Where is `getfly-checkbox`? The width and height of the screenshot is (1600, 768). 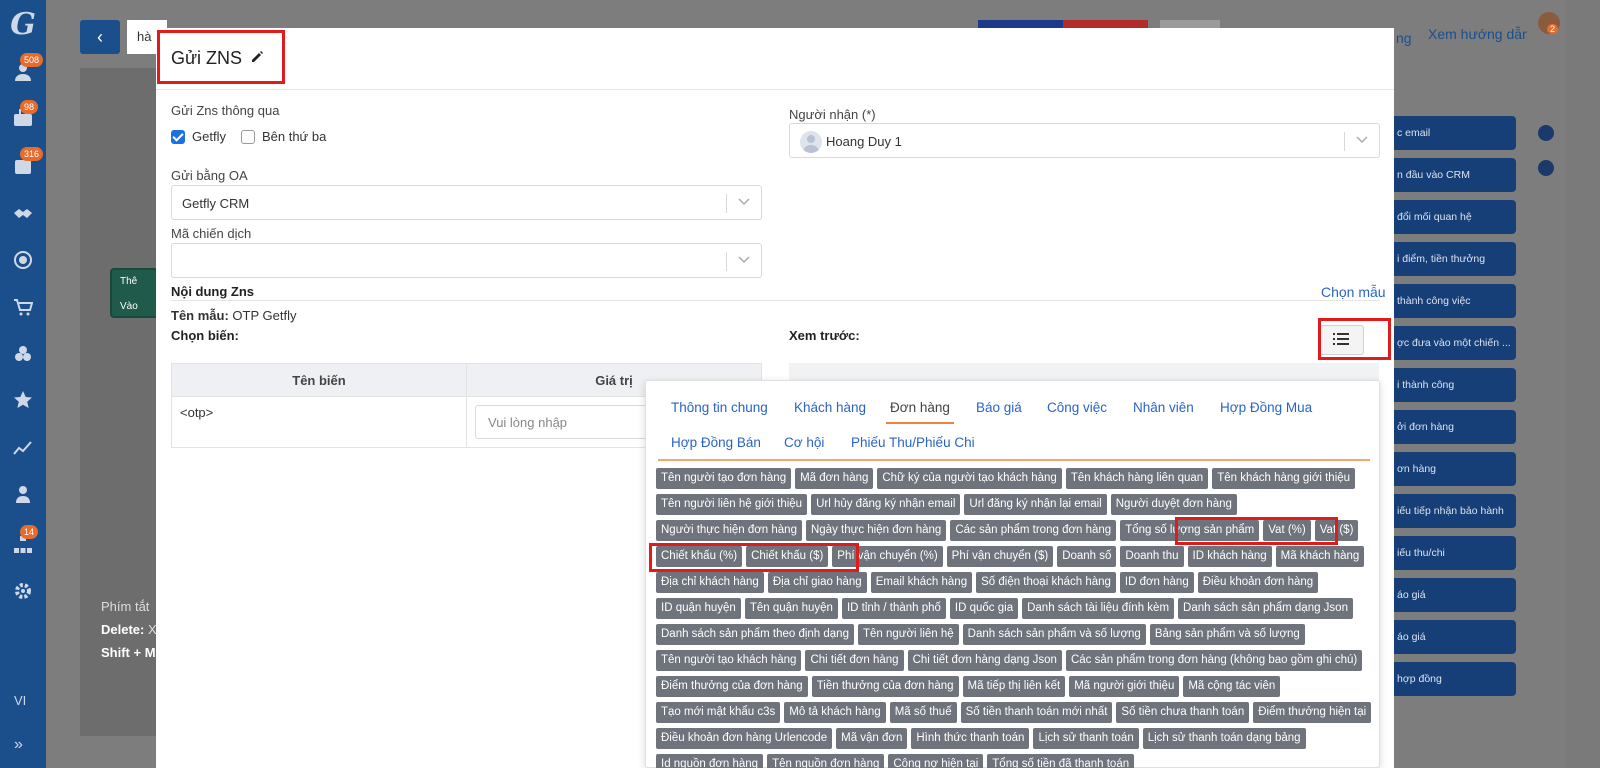 getfly-checkbox is located at coordinates (178, 136).